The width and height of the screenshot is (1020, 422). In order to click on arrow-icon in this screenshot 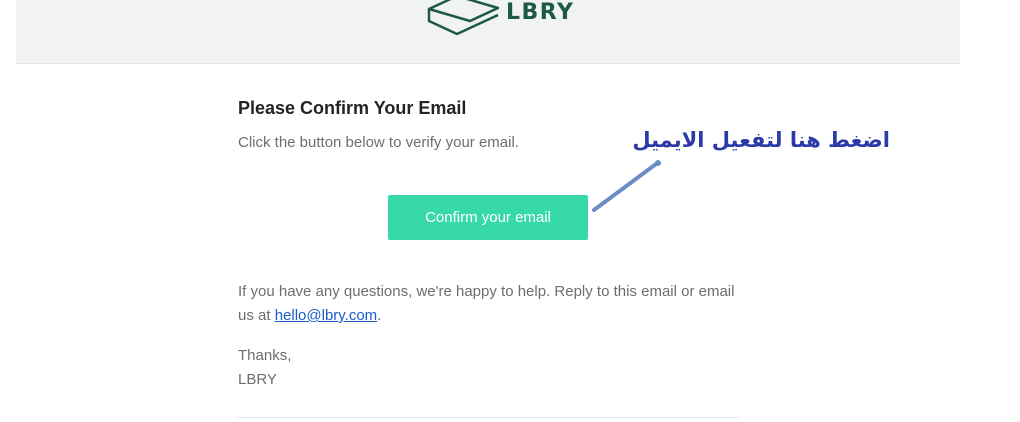, I will do `click(626, 186)`.